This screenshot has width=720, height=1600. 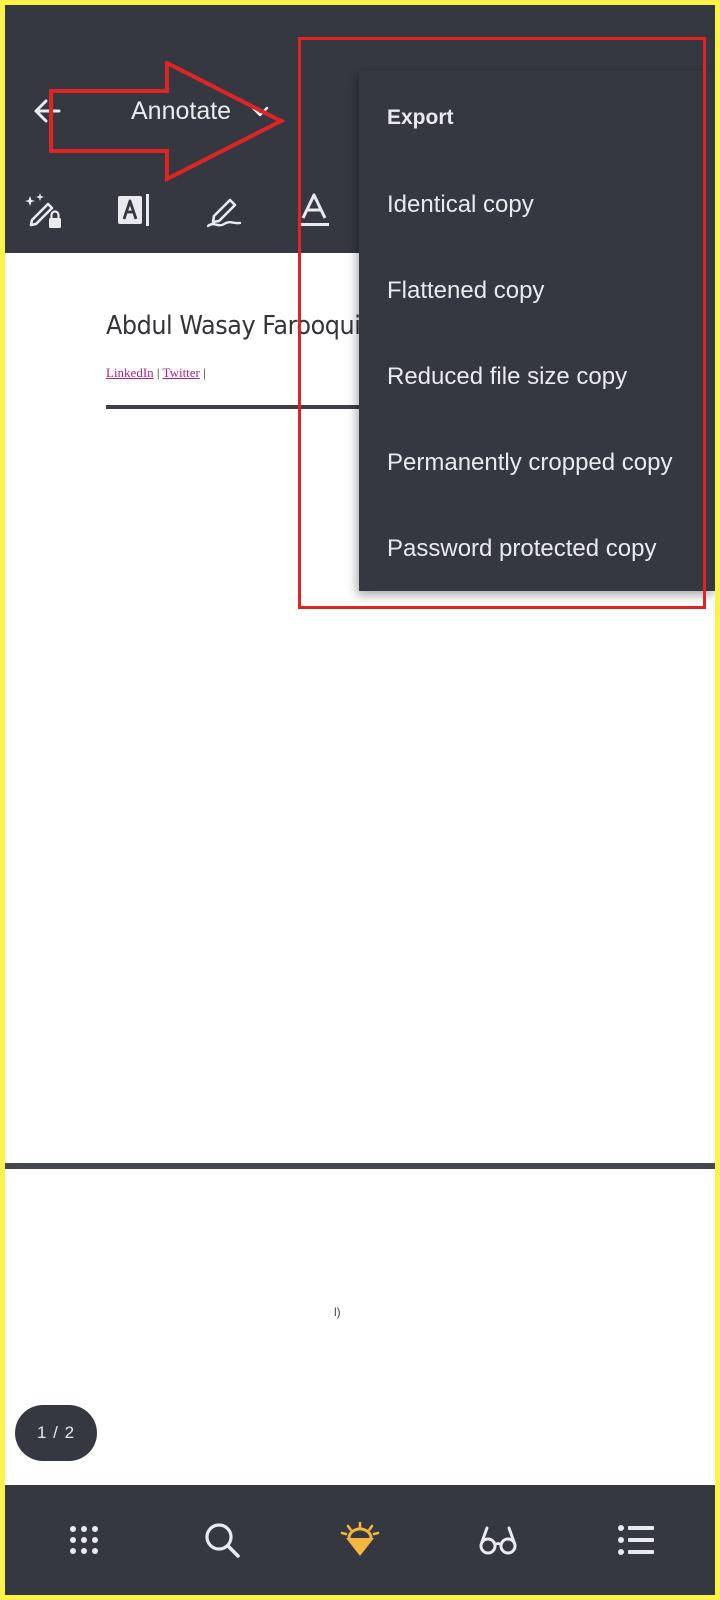 I want to click on bottom-navigation, so click(x=360, y=1540).